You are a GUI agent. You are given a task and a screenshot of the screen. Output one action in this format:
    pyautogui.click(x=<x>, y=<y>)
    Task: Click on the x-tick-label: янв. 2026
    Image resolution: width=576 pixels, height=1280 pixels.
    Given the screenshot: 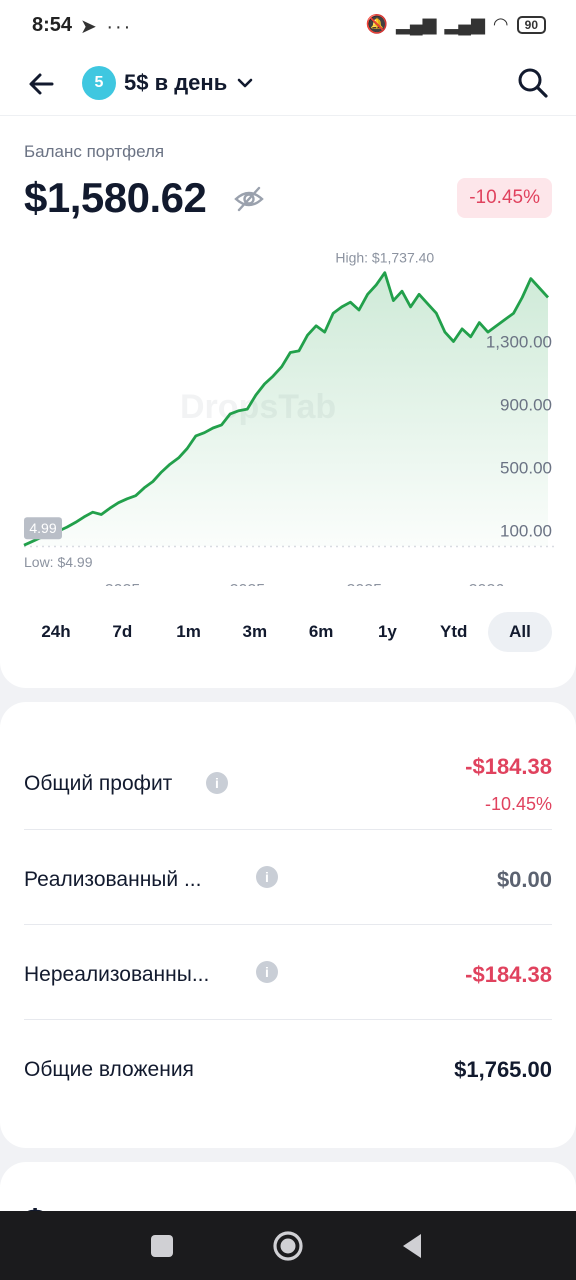 What is the action you would take?
    pyautogui.click(x=469, y=584)
    